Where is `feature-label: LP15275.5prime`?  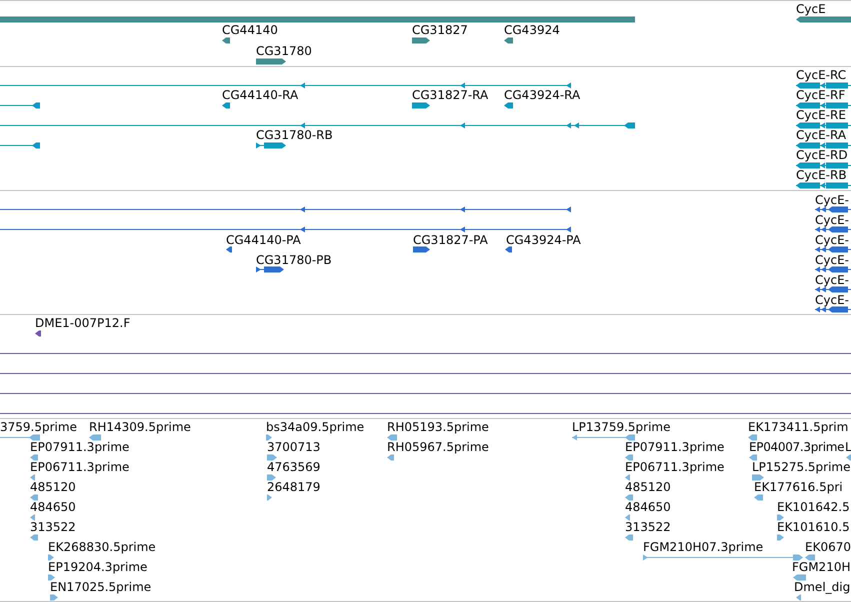
feature-label: LP15275.5prime is located at coordinates (801, 467).